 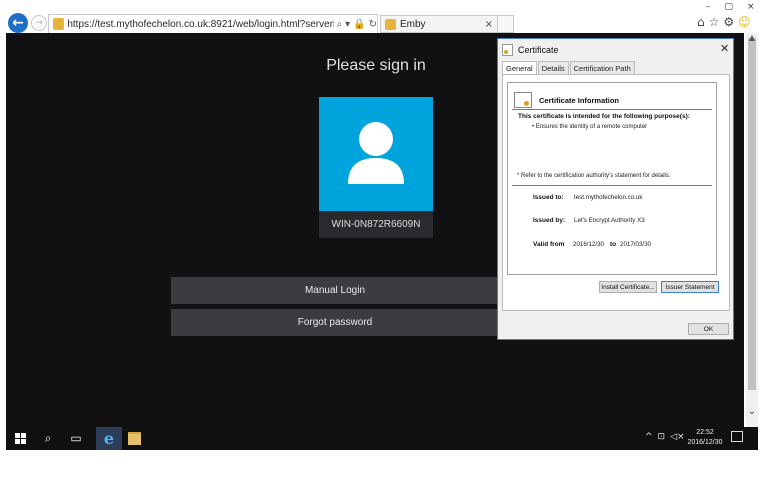 What do you see at coordinates (347, 24) in the screenshot?
I see `dropdown-icon: ▾` at bounding box center [347, 24].